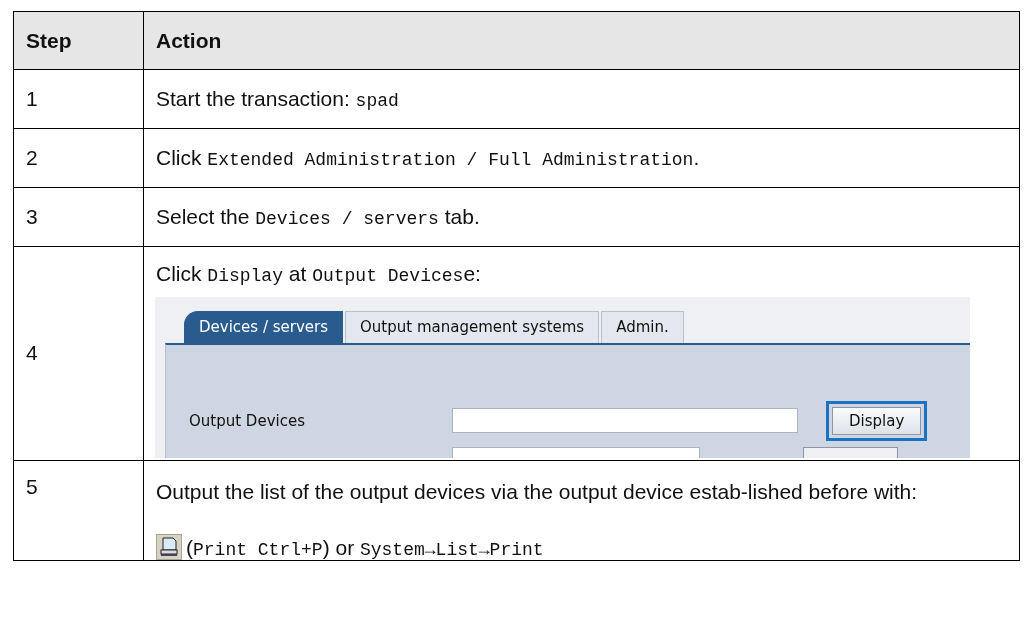  I want to click on tab: Output management systems, so click(472, 327).